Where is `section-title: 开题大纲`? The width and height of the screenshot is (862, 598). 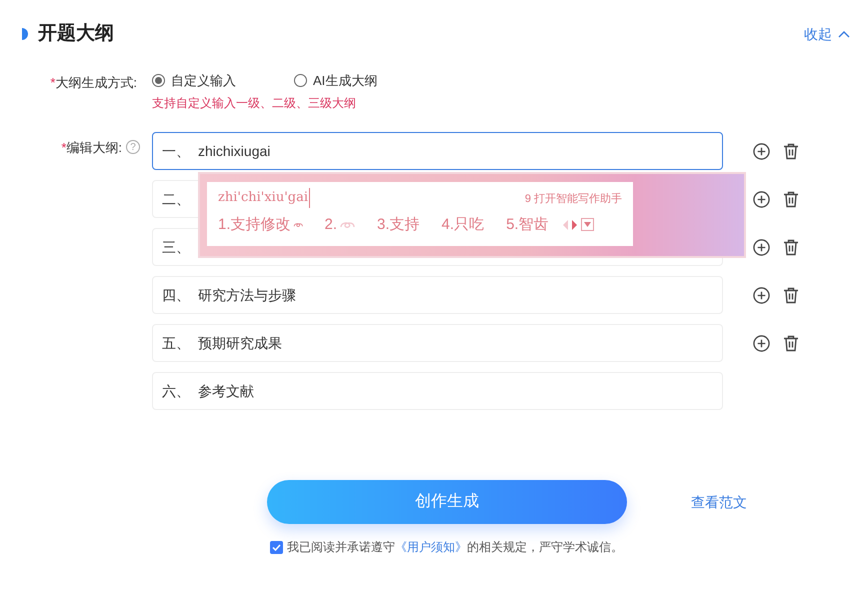
section-title: 开题大纲 is located at coordinates (76, 34).